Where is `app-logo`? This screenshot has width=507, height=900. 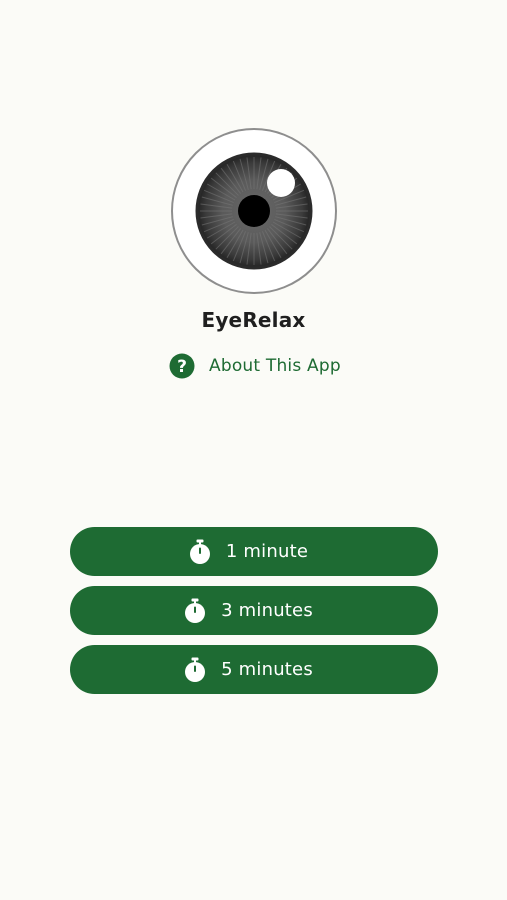
app-logo is located at coordinates (254, 211).